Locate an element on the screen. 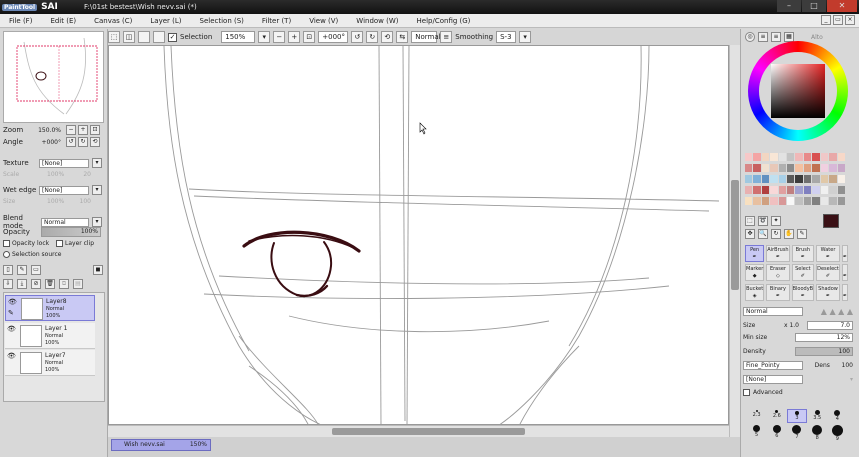 Image resolution: width=859 pixels, height=457 pixels. brush-size-preset: 6 is located at coordinates (776, 431).